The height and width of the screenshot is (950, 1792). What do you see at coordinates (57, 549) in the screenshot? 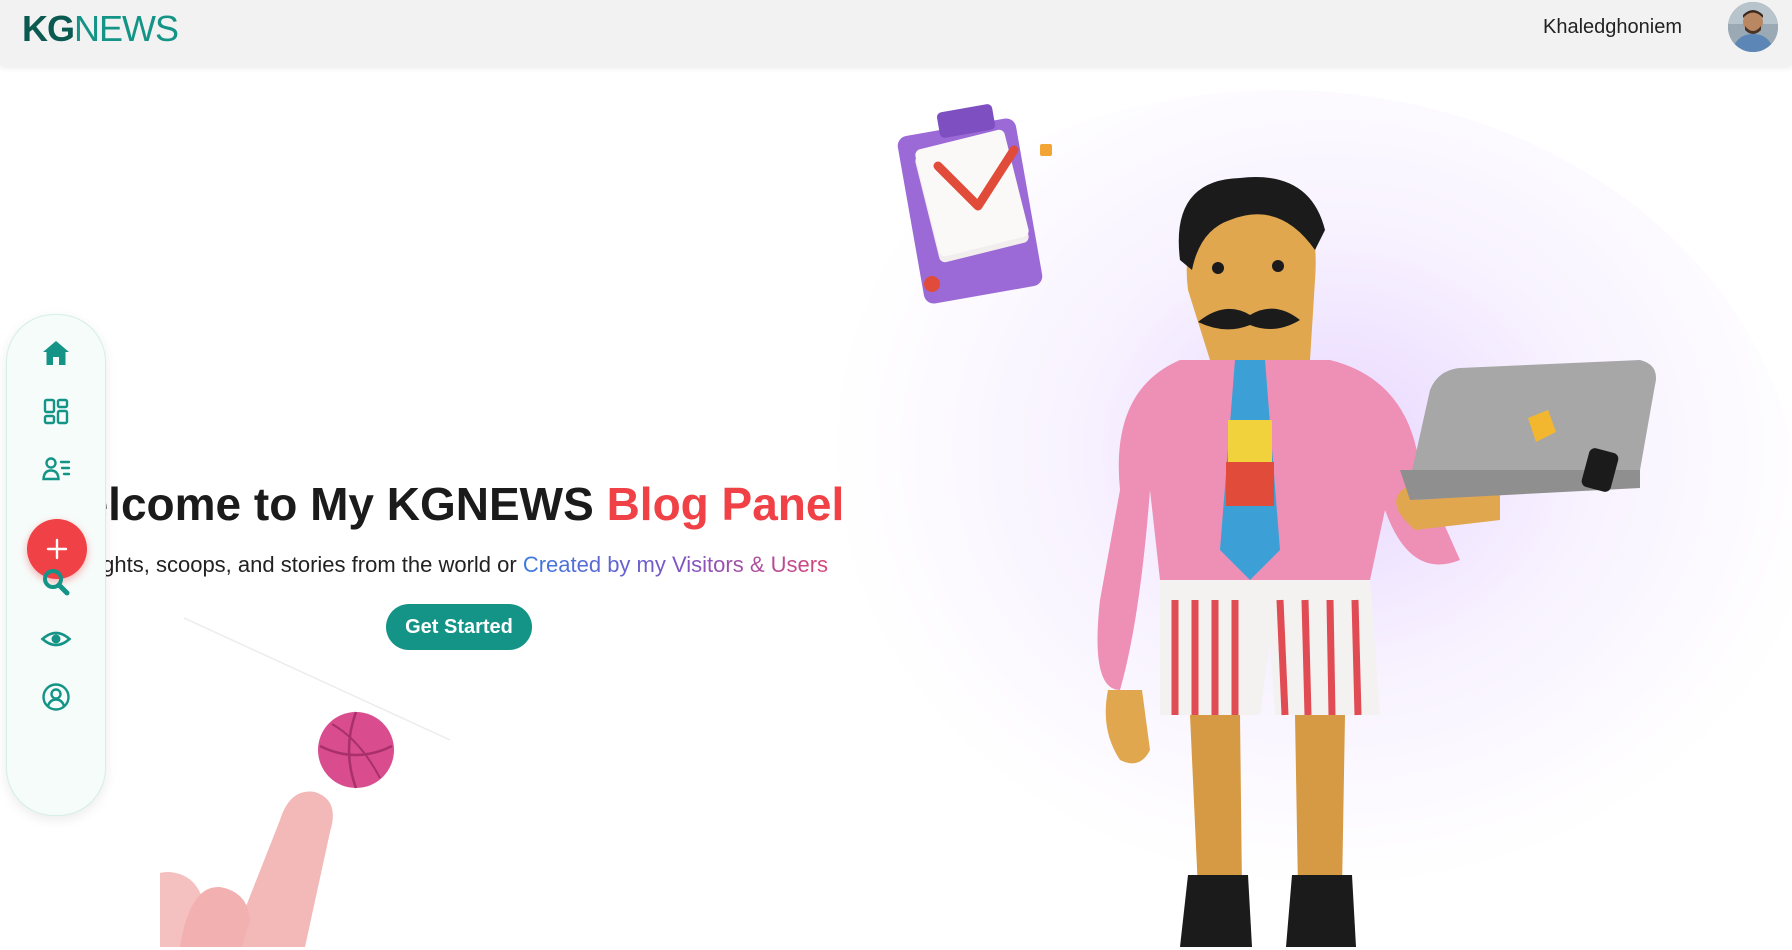
I see `plus-icon` at bounding box center [57, 549].